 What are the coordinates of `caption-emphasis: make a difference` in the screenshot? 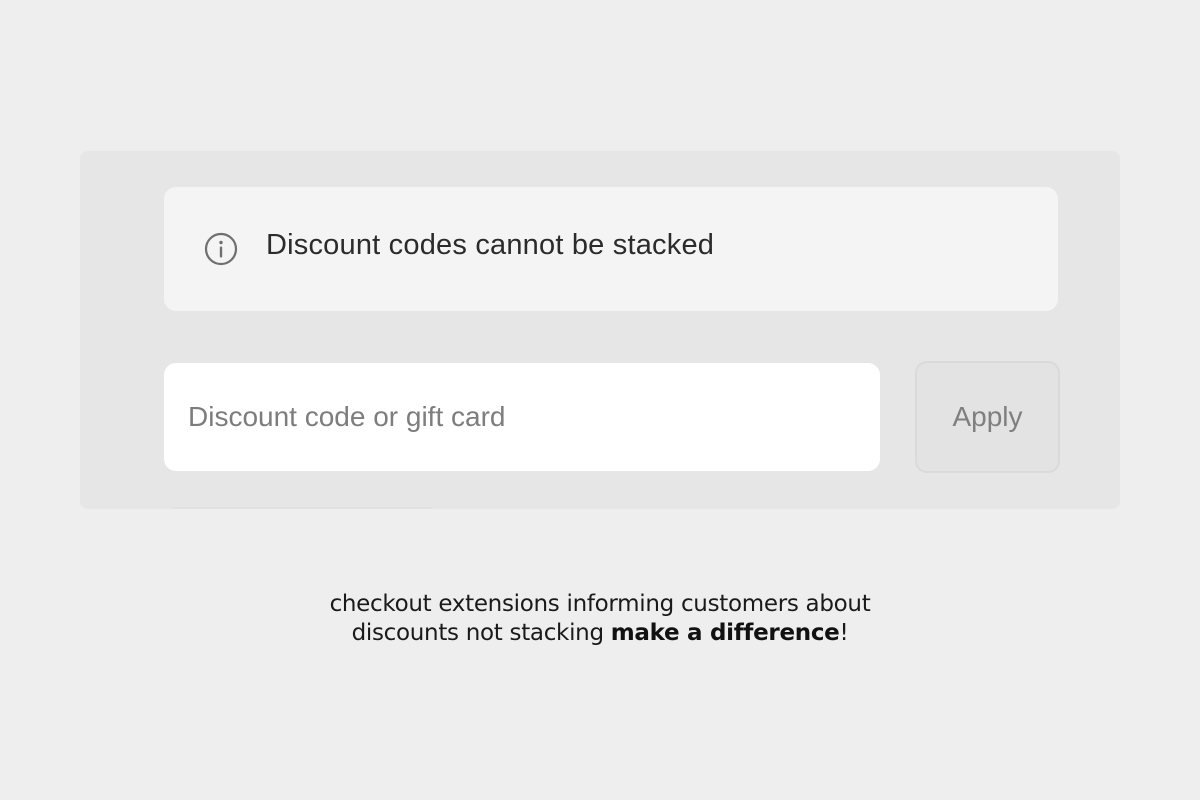 It's located at (725, 633).